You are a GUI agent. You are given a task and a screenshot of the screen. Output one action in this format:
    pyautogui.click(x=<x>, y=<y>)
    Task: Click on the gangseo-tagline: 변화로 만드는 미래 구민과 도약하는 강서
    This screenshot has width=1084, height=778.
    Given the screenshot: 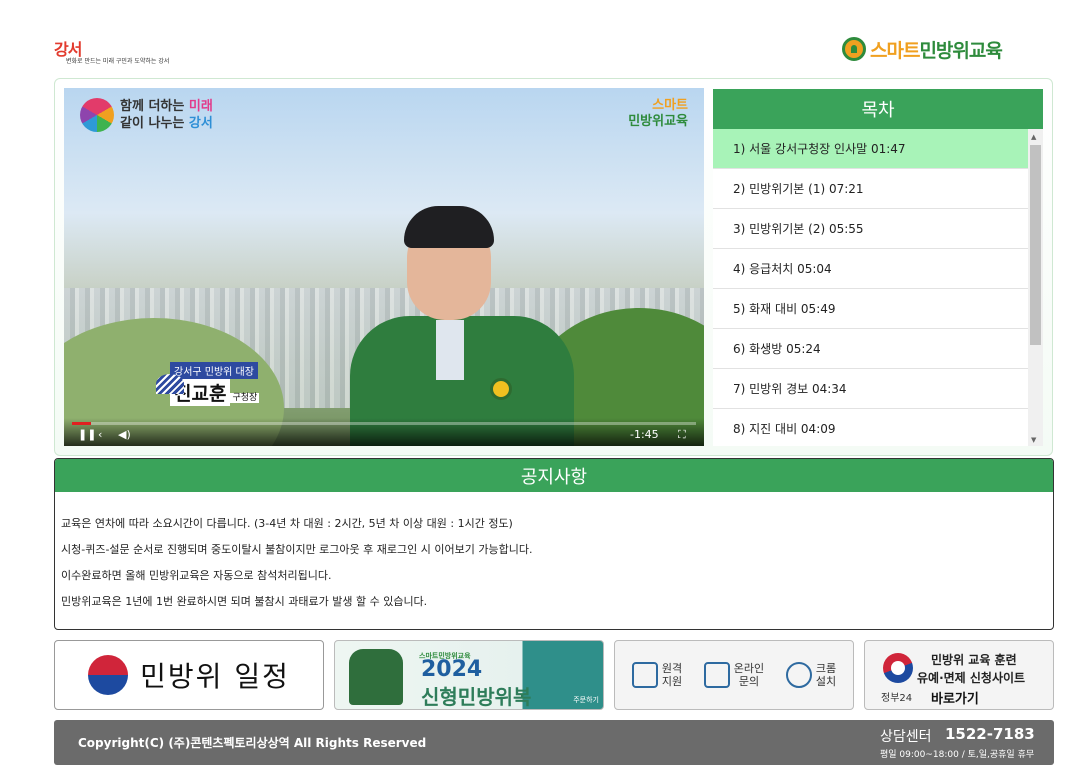 What is the action you would take?
    pyautogui.click(x=118, y=61)
    